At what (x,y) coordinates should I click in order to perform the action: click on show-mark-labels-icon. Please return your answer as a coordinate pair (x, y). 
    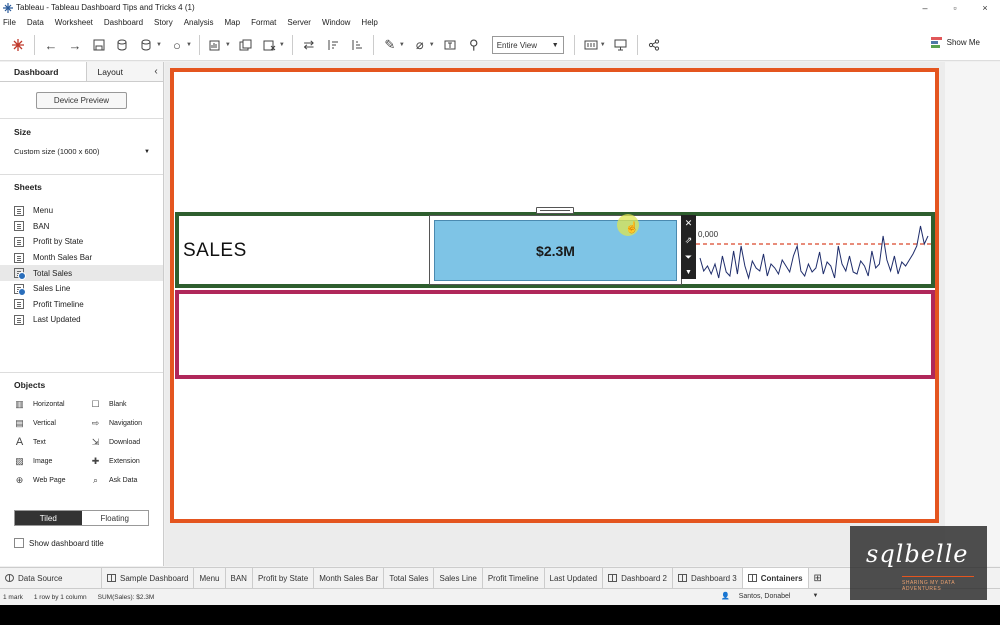
    Looking at the image, I should click on (450, 45).